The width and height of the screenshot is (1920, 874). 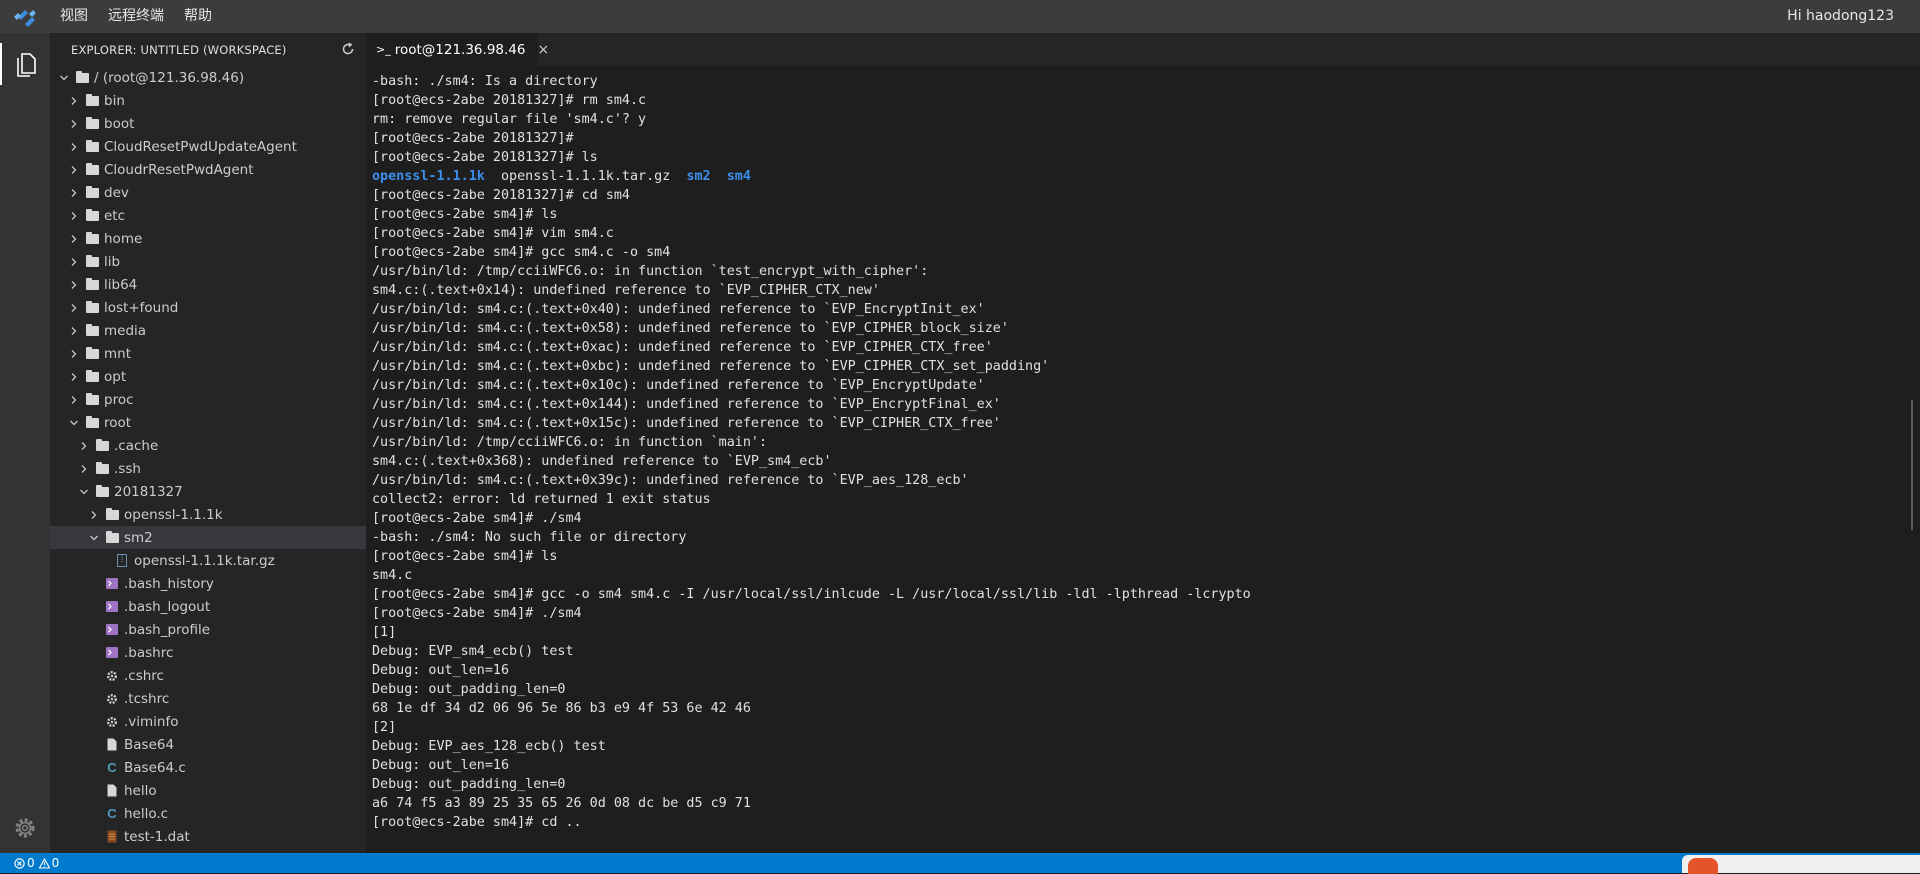 What do you see at coordinates (208, 261) in the screenshot?
I see `tree-folder: lib` at bounding box center [208, 261].